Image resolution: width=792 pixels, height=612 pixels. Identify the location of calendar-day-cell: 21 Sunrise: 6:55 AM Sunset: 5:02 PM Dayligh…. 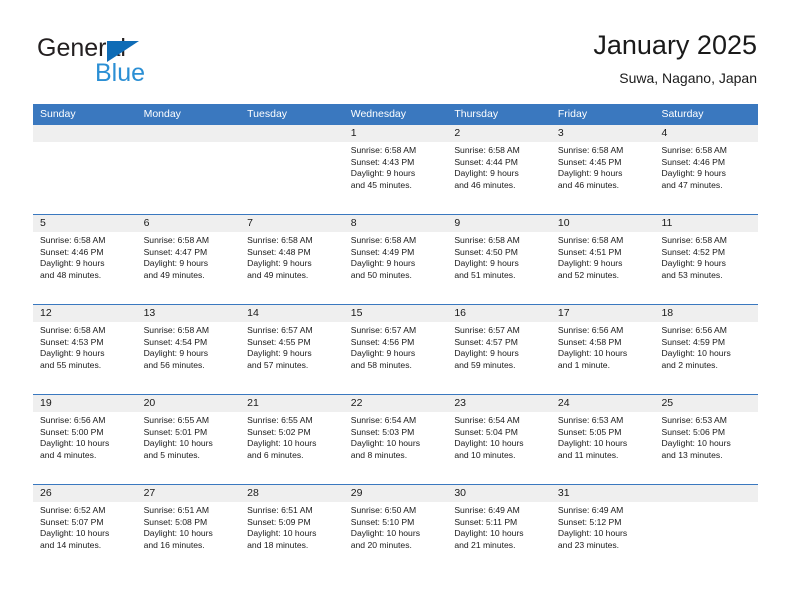
(292, 439).